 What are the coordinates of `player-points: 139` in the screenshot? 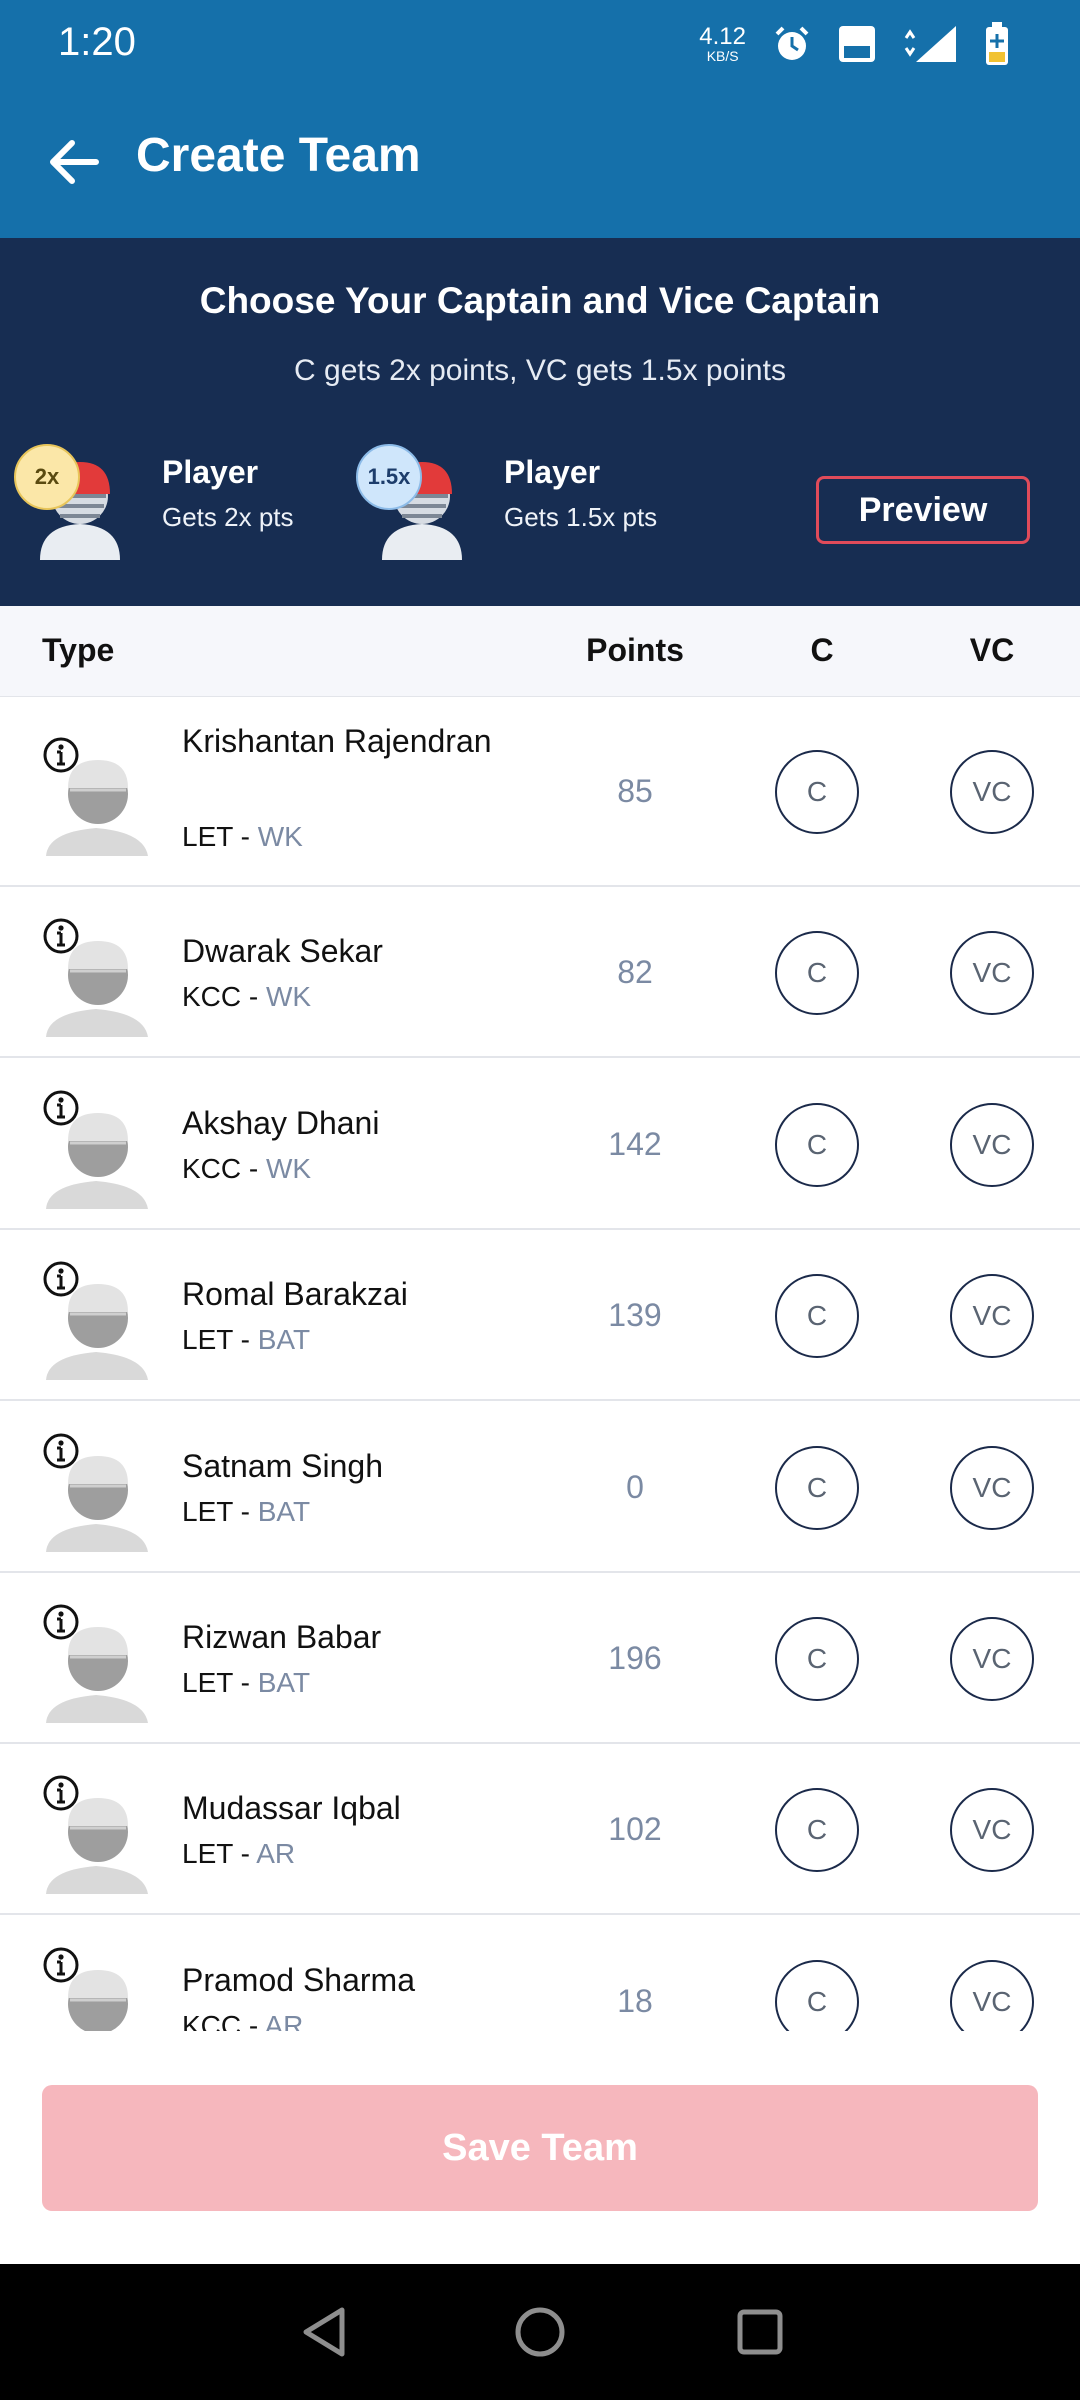 It's located at (635, 1315).